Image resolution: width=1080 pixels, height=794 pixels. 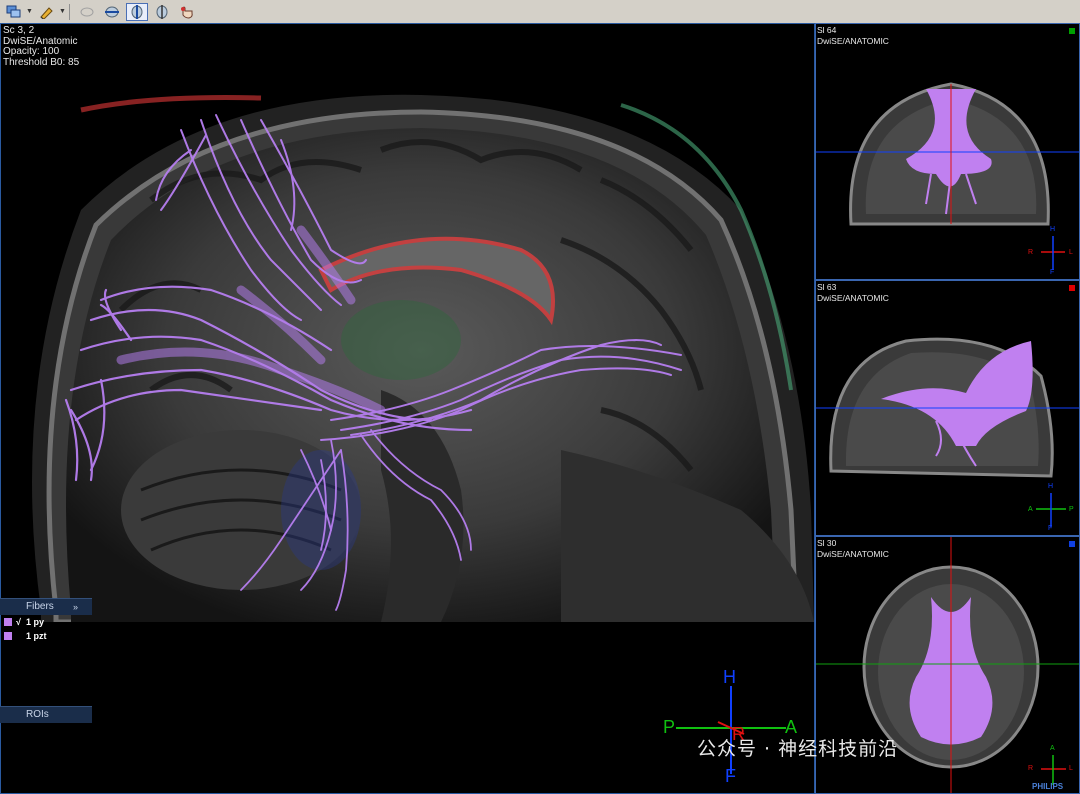 I want to click on main-orient-top: H, so click(x=729, y=677).